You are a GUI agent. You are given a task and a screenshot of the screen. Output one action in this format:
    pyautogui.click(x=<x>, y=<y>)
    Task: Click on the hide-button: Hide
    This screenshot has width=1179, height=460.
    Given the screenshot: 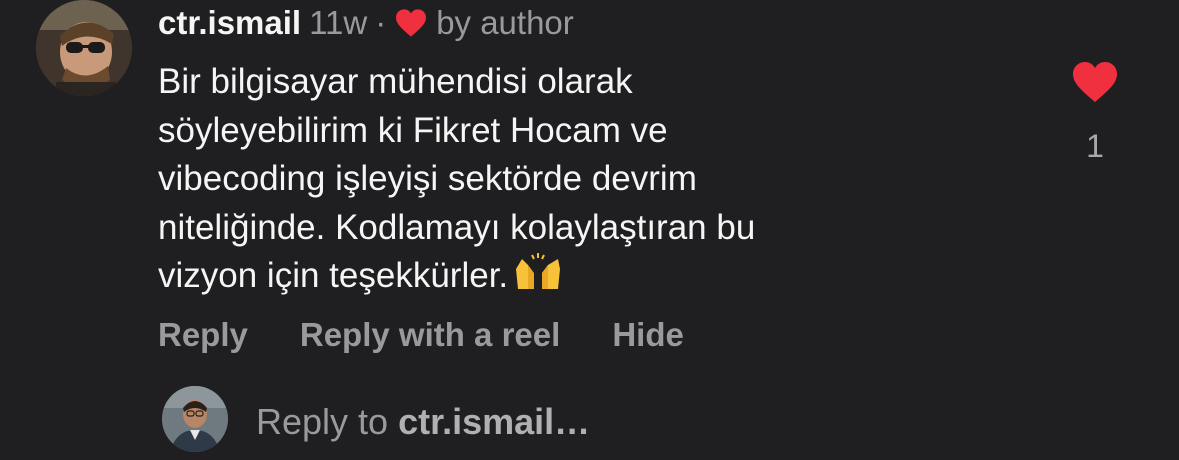 What is the action you would take?
    pyautogui.click(x=648, y=338)
    